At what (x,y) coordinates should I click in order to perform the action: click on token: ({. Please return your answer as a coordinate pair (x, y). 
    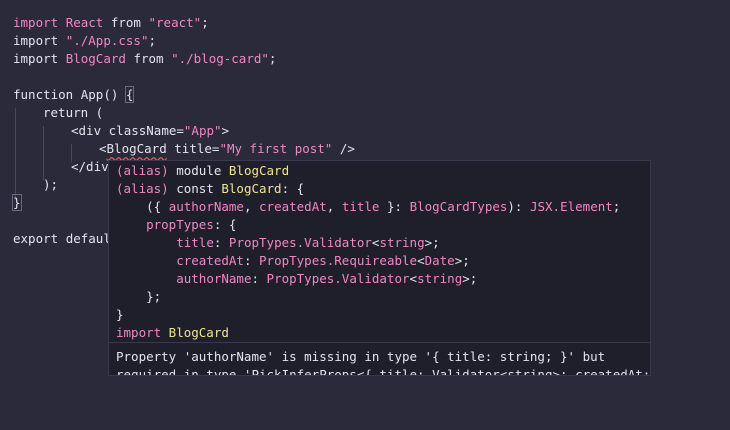
    Looking at the image, I should click on (142, 206).